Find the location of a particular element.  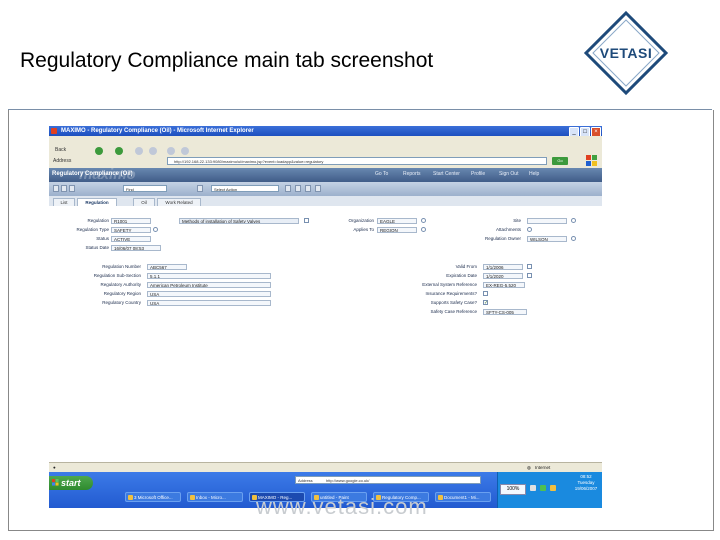

regulation-type-field: SAFETY is located at coordinates (131, 230).